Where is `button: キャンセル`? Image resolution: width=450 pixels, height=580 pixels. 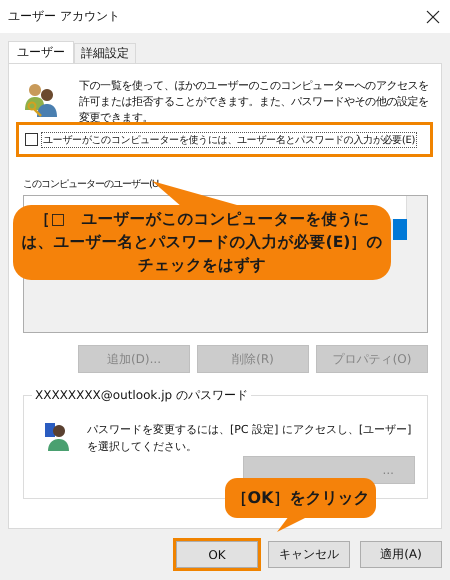 button: キャンセル is located at coordinates (309, 554).